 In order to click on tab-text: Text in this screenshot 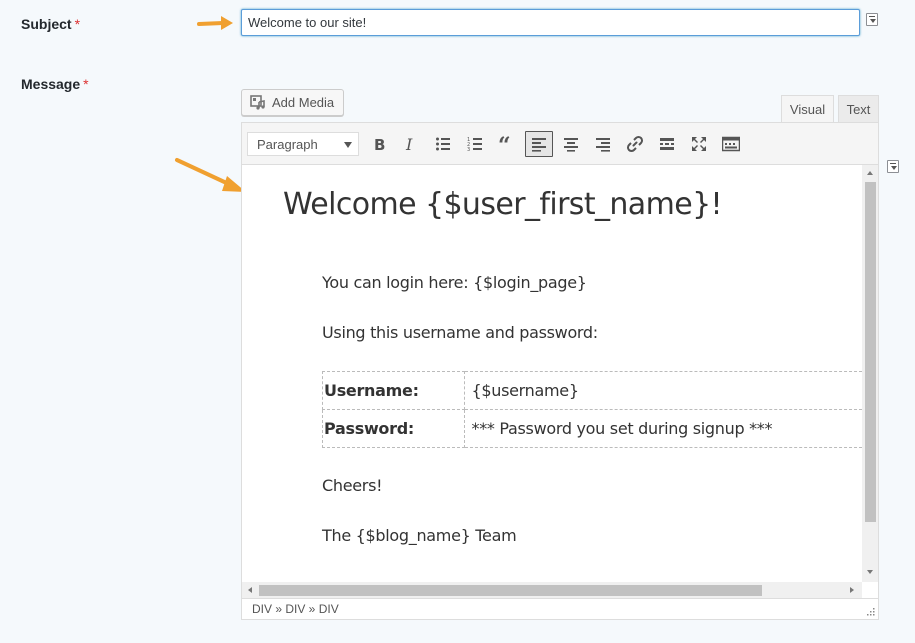, I will do `click(858, 108)`.